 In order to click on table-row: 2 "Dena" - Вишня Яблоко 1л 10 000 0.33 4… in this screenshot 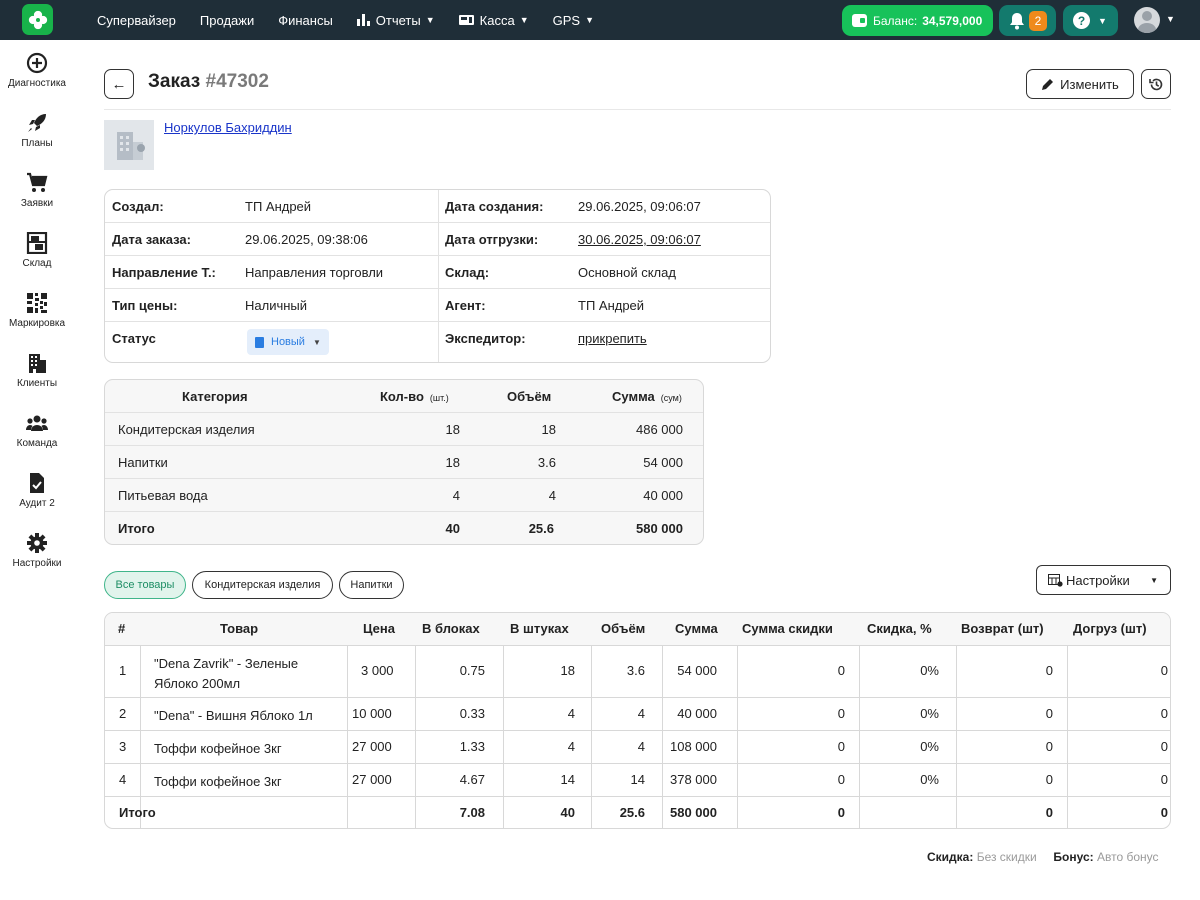, I will do `click(637, 714)`.